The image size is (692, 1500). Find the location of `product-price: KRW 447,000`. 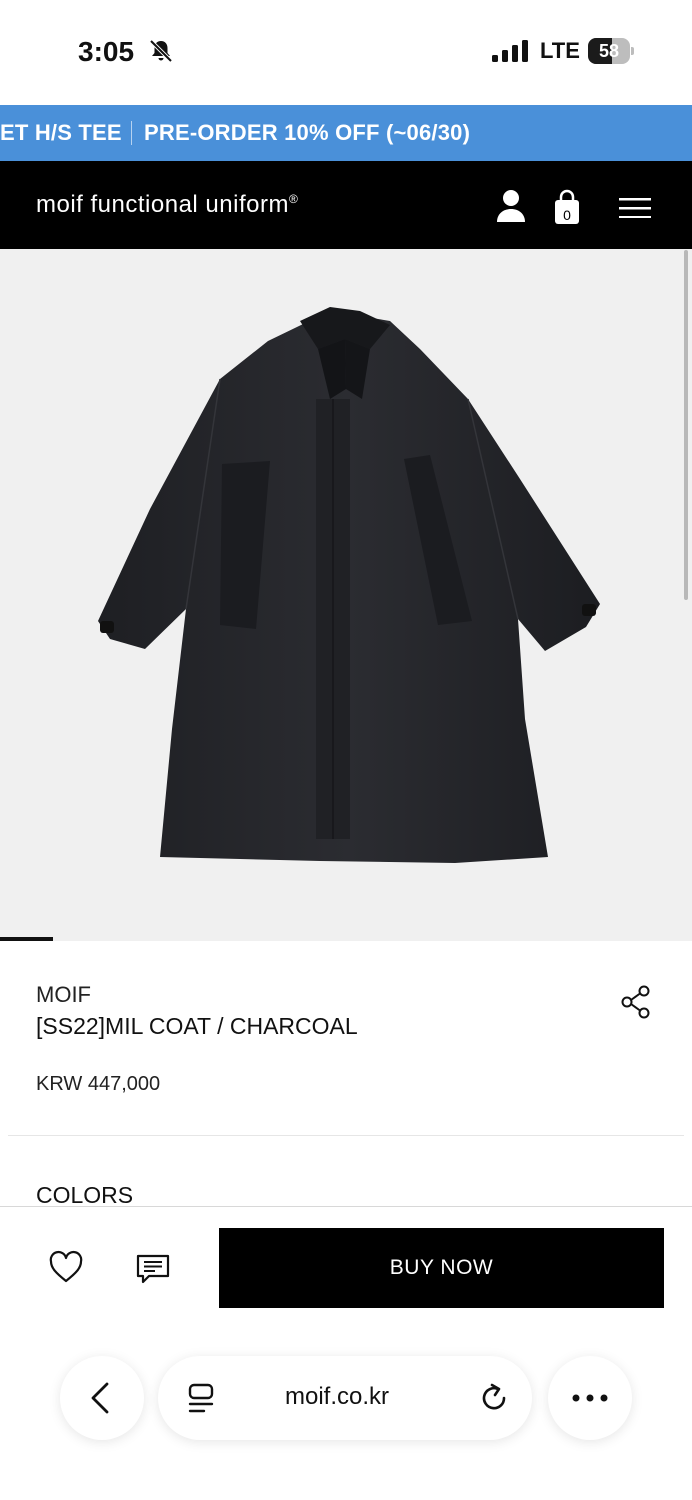

product-price: KRW 447,000 is located at coordinates (98, 1084).